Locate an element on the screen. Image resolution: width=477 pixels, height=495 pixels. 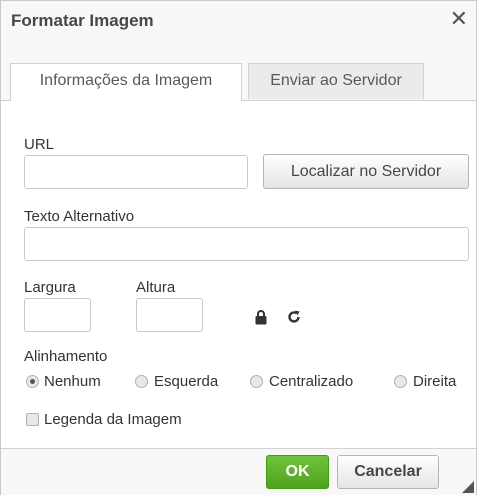
reset-size-icon is located at coordinates (294, 317).